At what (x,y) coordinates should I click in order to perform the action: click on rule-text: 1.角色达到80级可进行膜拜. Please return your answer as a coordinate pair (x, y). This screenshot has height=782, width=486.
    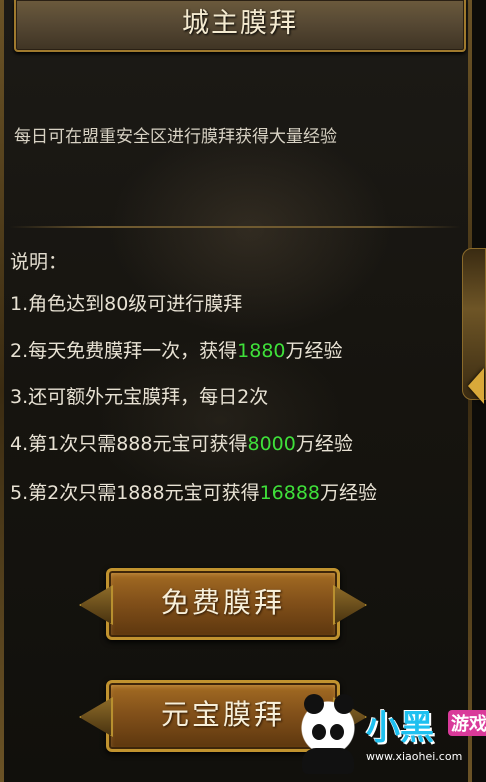
    Looking at the image, I should click on (126, 304).